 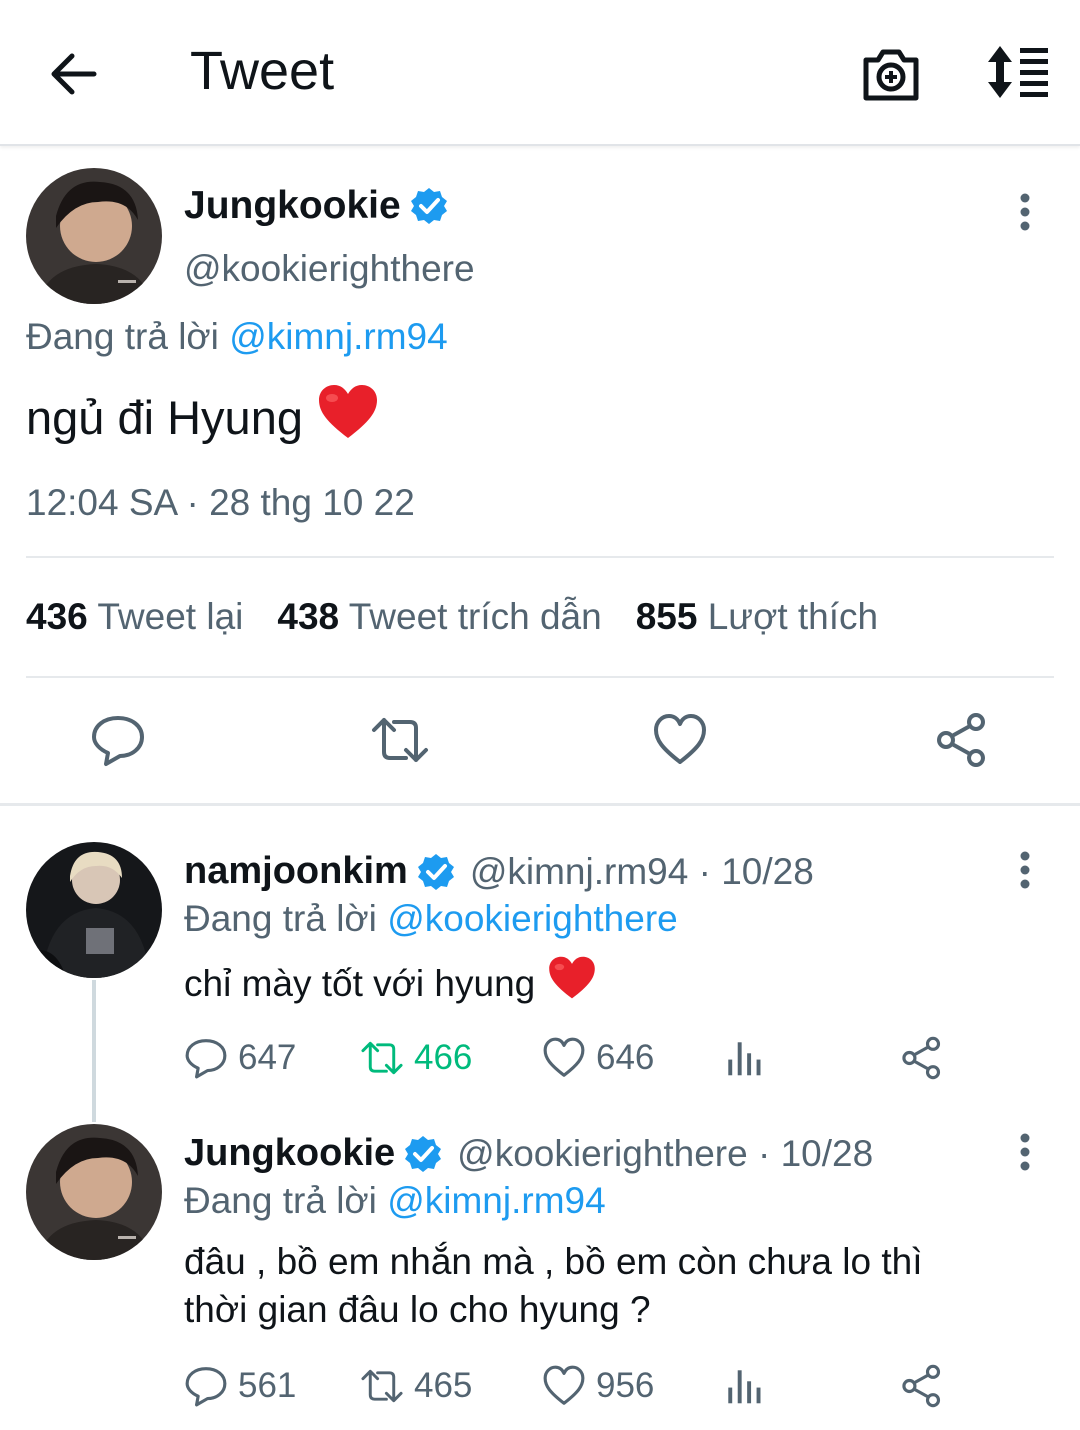 What do you see at coordinates (417, 1309) in the screenshot?
I see `reply-text-line: thời gian đâu lo cho hyung ?` at bounding box center [417, 1309].